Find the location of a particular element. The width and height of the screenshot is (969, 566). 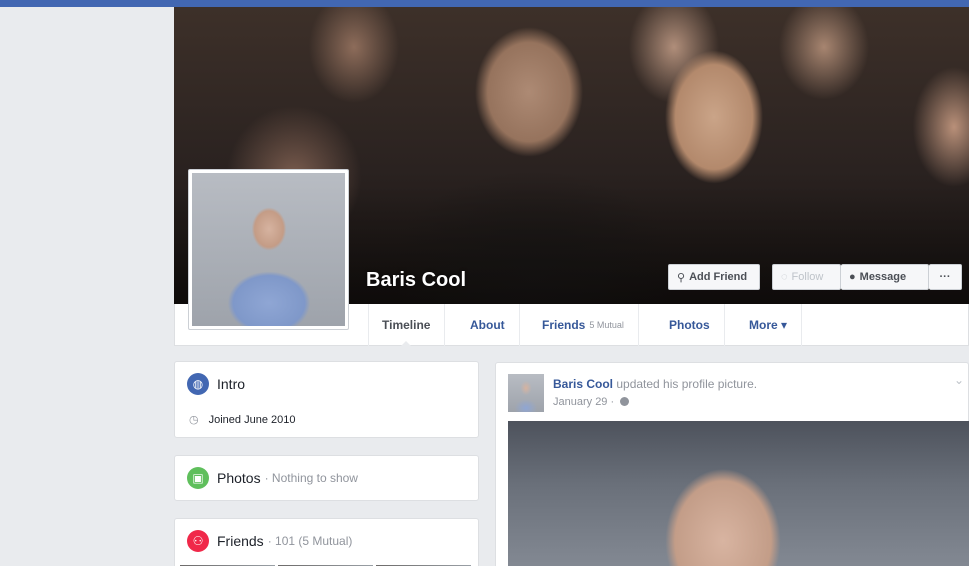

follow-label: Follow is located at coordinates (807, 277).